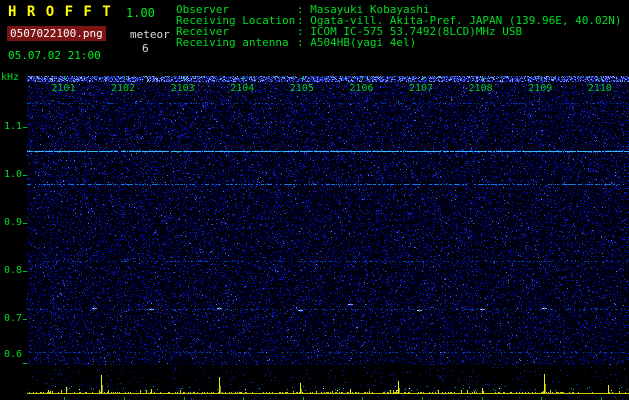 The image size is (629, 400). Describe the element at coordinates (12, 318) in the screenshot. I see `freq-tick-label: 0.7` at that location.